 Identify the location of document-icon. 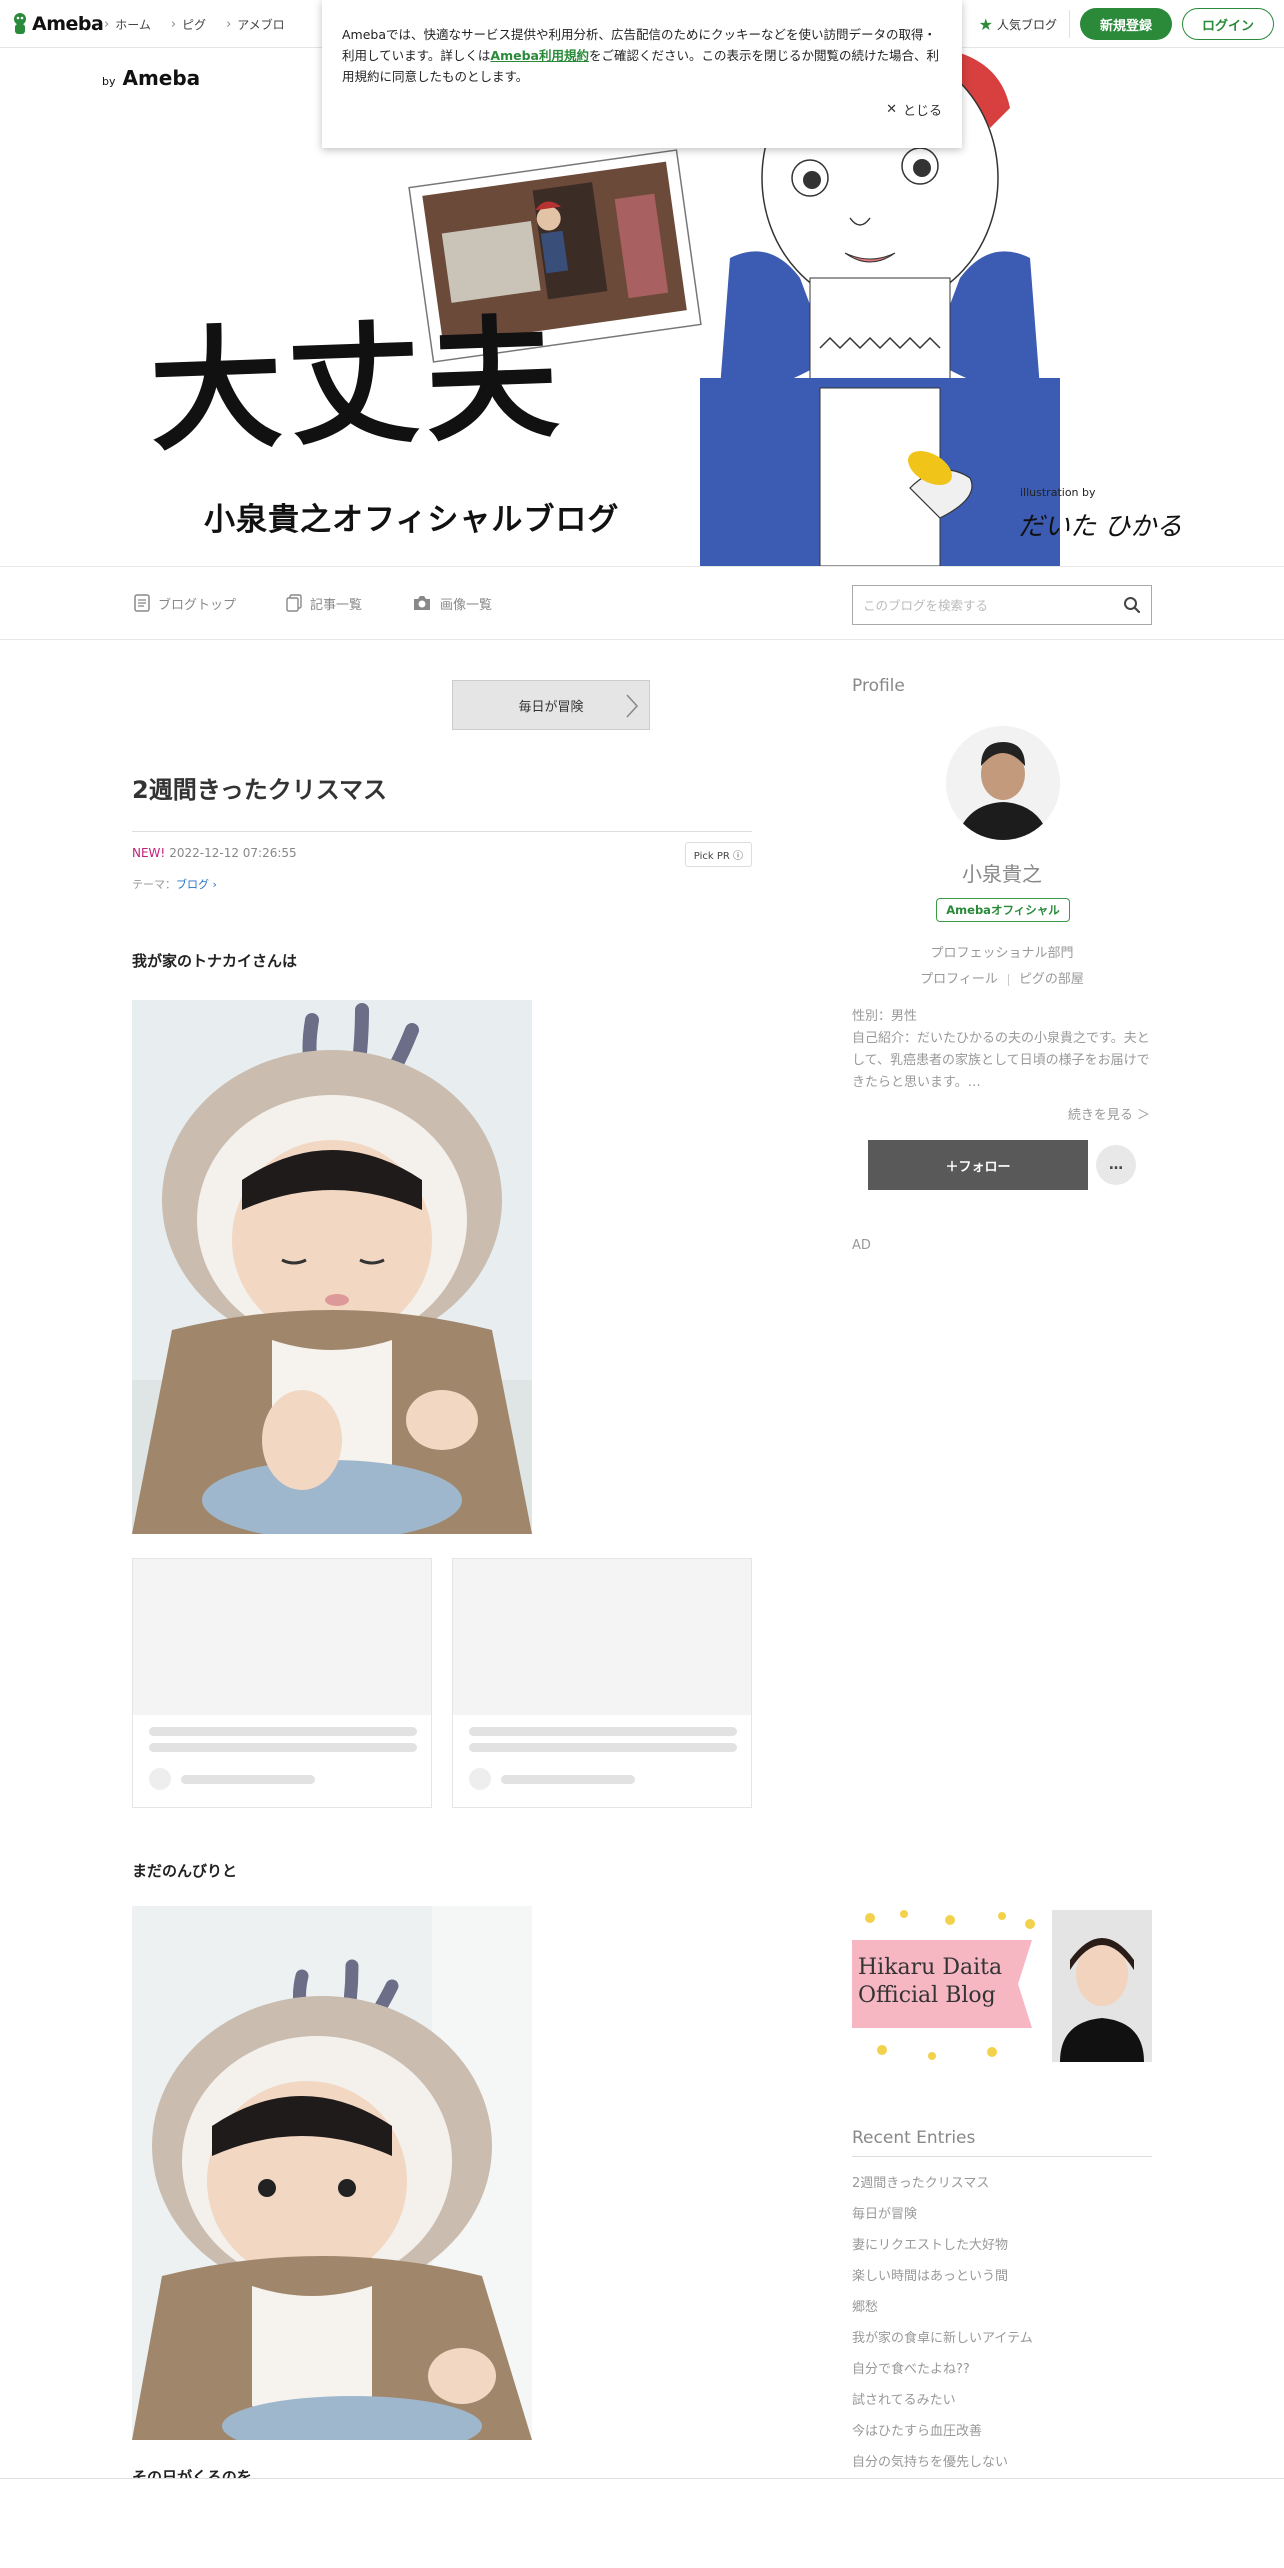
(142, 603).